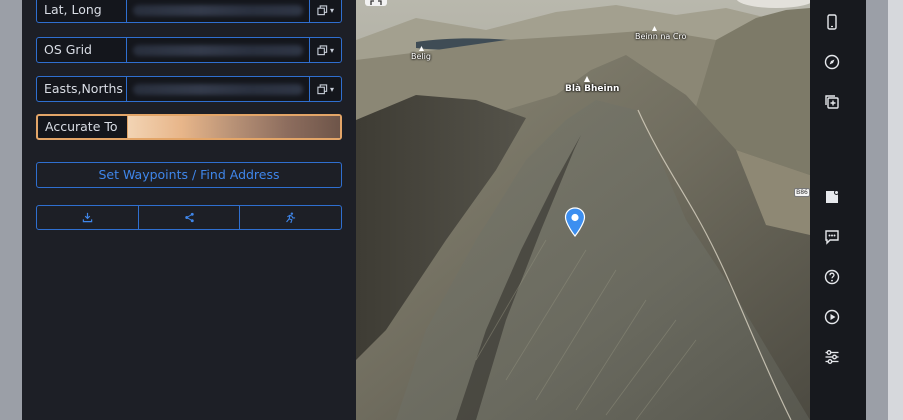 The width and height of the screenshot is (903, 420). Describe the element at coordinates (895, 210) in the screenshot. I see `scroll-track` at that location.